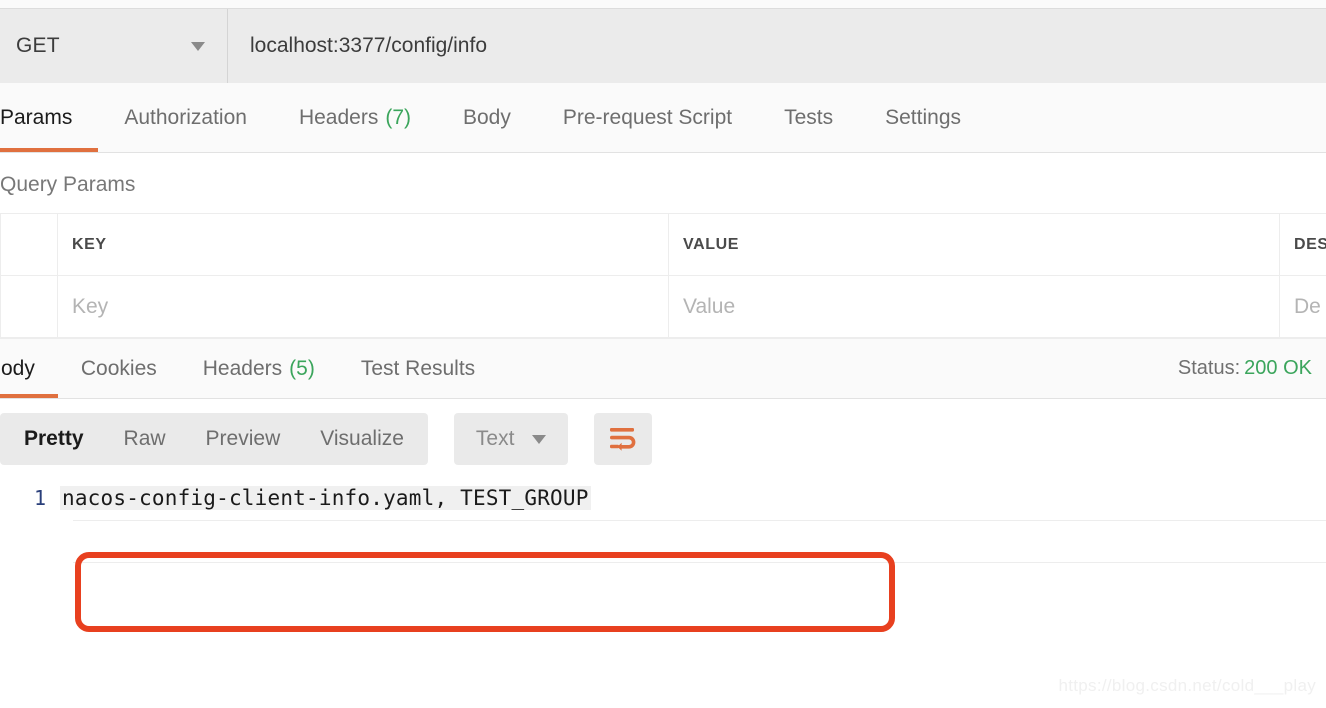  I want to click on row-checkbox-cell, so click(29, 306).